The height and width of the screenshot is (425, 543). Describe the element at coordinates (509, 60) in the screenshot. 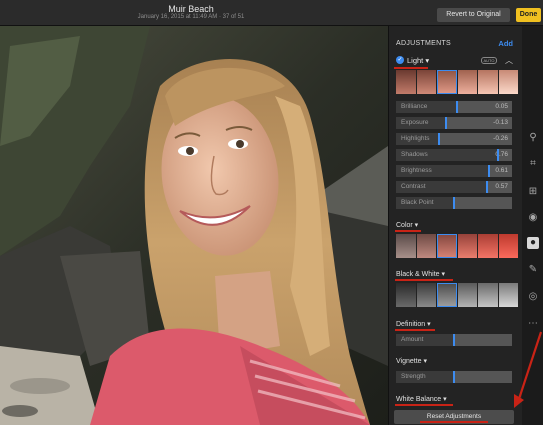

I see `chevron-up-icon: ︿` at that location.